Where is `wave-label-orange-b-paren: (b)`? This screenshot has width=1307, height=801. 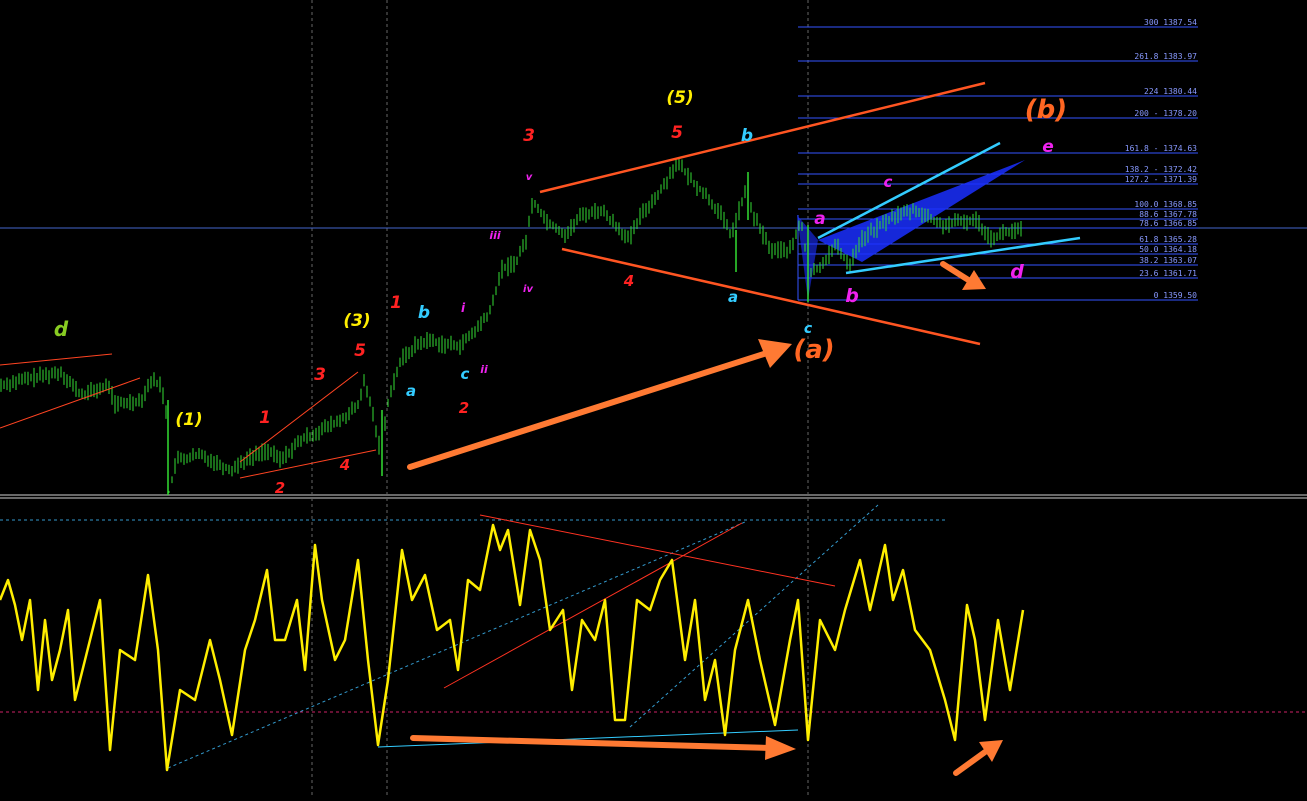
wave-label-orange-b-paren: (b) is located at coordinates (1046, 110).